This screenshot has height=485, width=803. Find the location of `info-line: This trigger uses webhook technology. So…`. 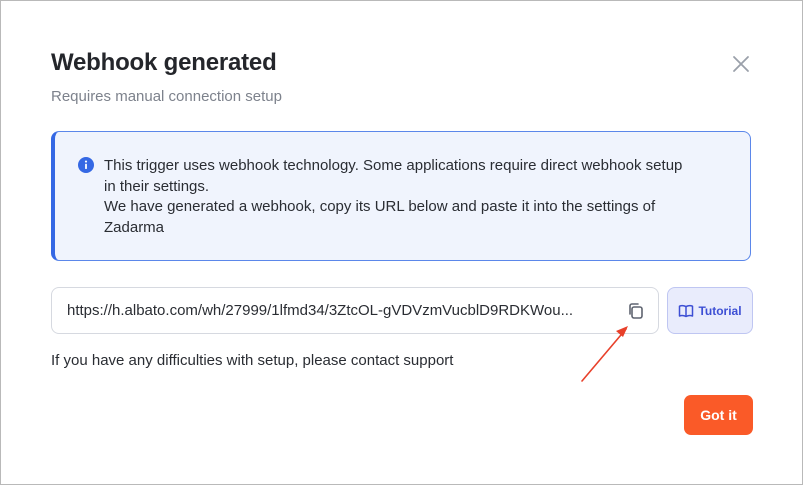

info-line: This trigger uses webhook technology. So… is located at coordinates (393, 165).